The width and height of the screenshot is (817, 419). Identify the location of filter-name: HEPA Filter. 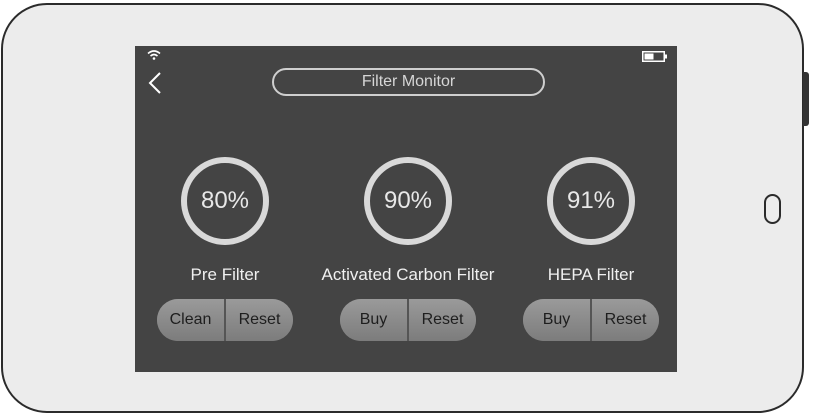
(591, 274).